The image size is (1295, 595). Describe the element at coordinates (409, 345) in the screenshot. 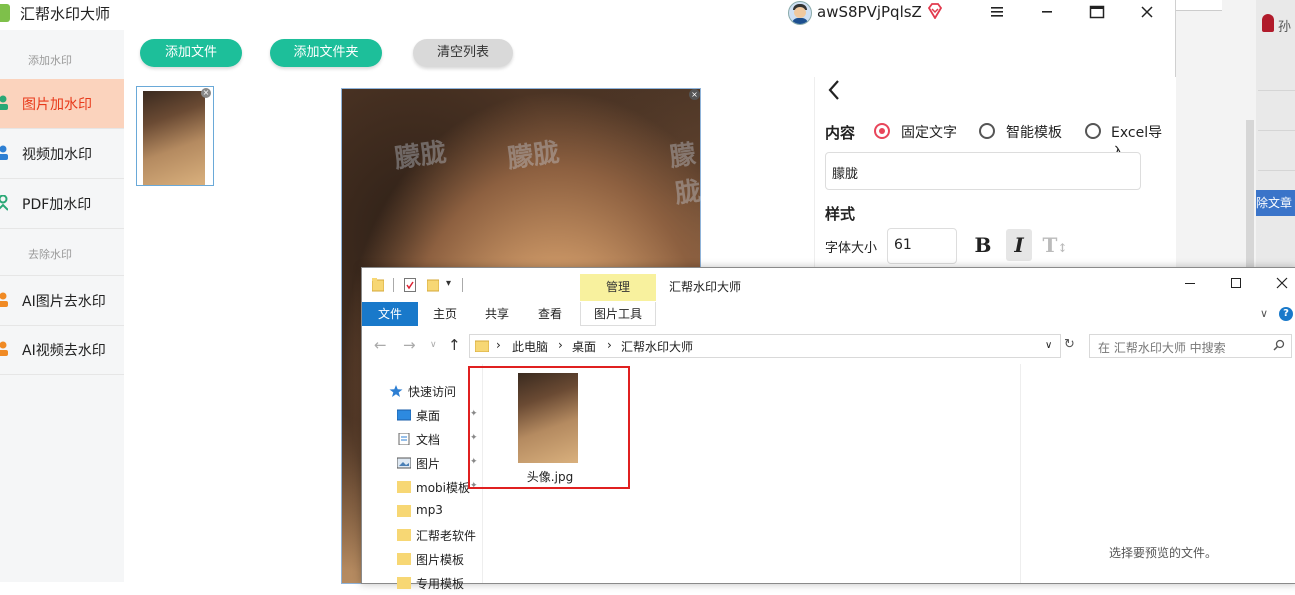

I see `forward-arrow-icon: →` at that location.